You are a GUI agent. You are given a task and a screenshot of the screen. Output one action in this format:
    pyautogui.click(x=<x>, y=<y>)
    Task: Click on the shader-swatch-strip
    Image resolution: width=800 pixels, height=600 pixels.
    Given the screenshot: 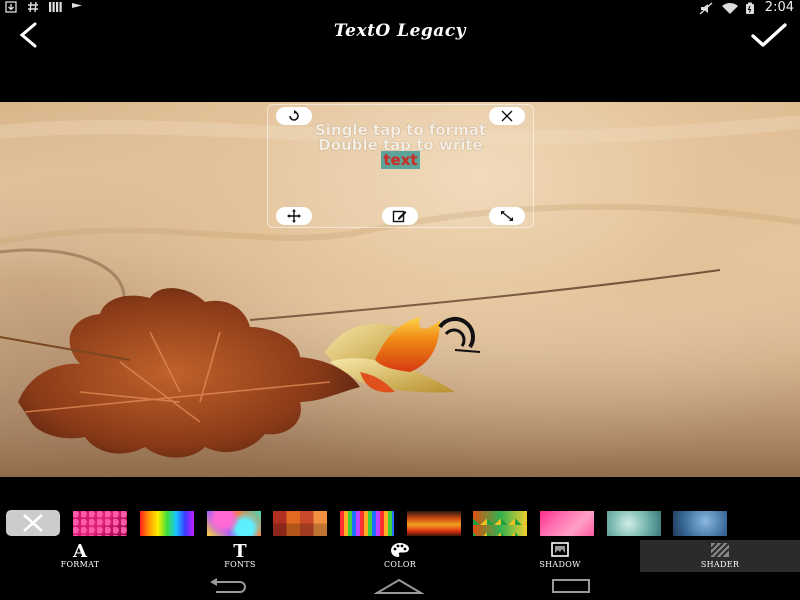 What is the action you would take?
    pyautogui.click(x=400, y=523)
    